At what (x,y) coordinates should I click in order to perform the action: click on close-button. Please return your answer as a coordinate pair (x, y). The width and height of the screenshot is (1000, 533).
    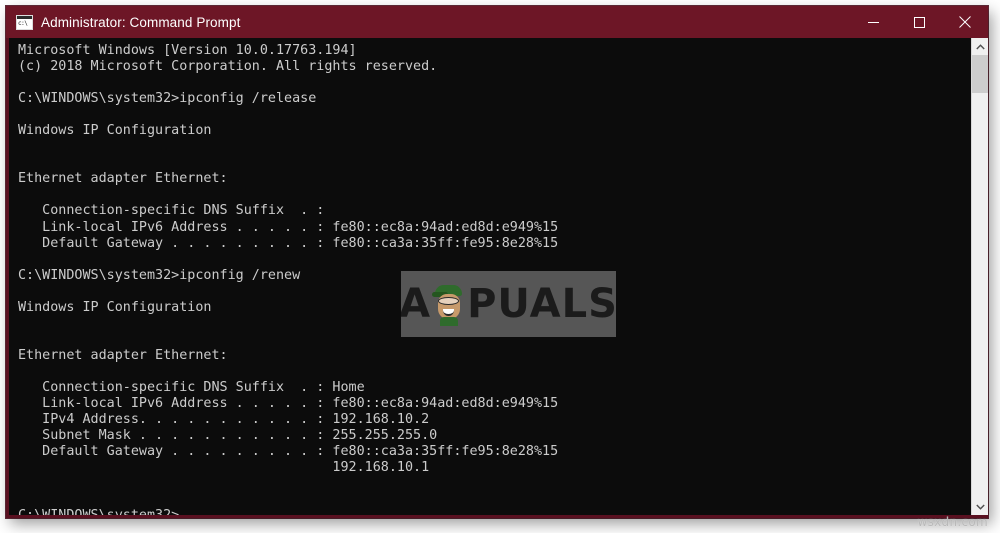
    Looking at the image, I should click on (965, 22).